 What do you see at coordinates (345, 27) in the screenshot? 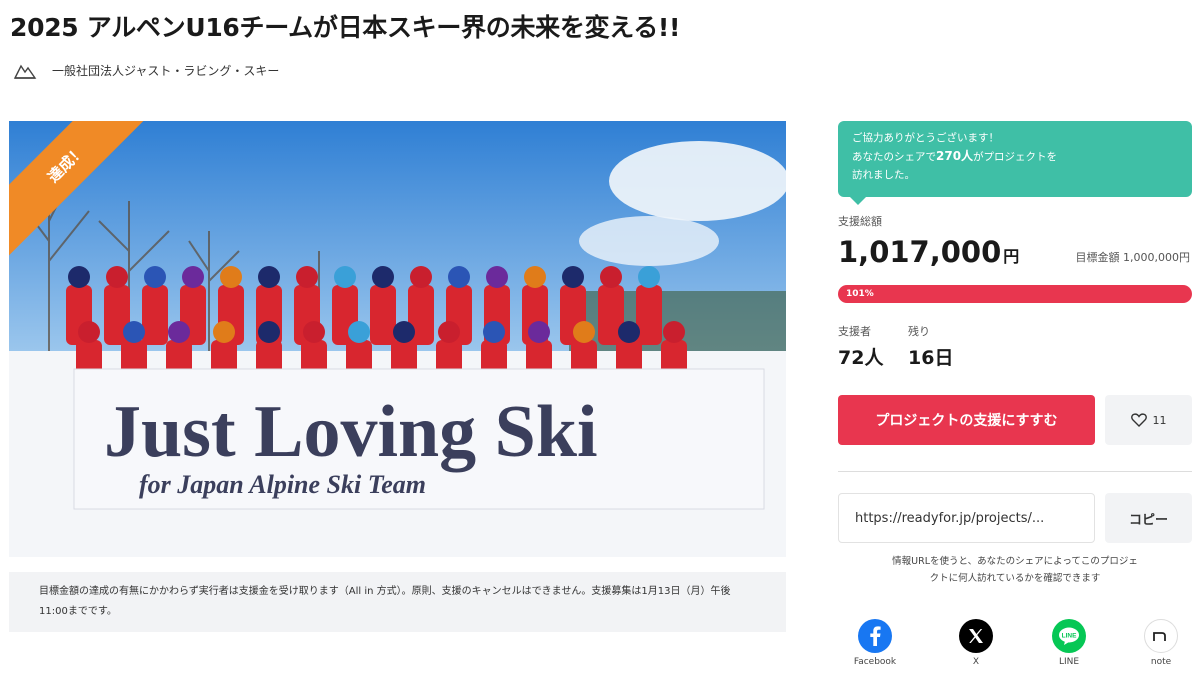
I see `page-title: 2025 アルペンU16チームが日本スキー界の未来を変える!!` at bounding box center [345, 27].